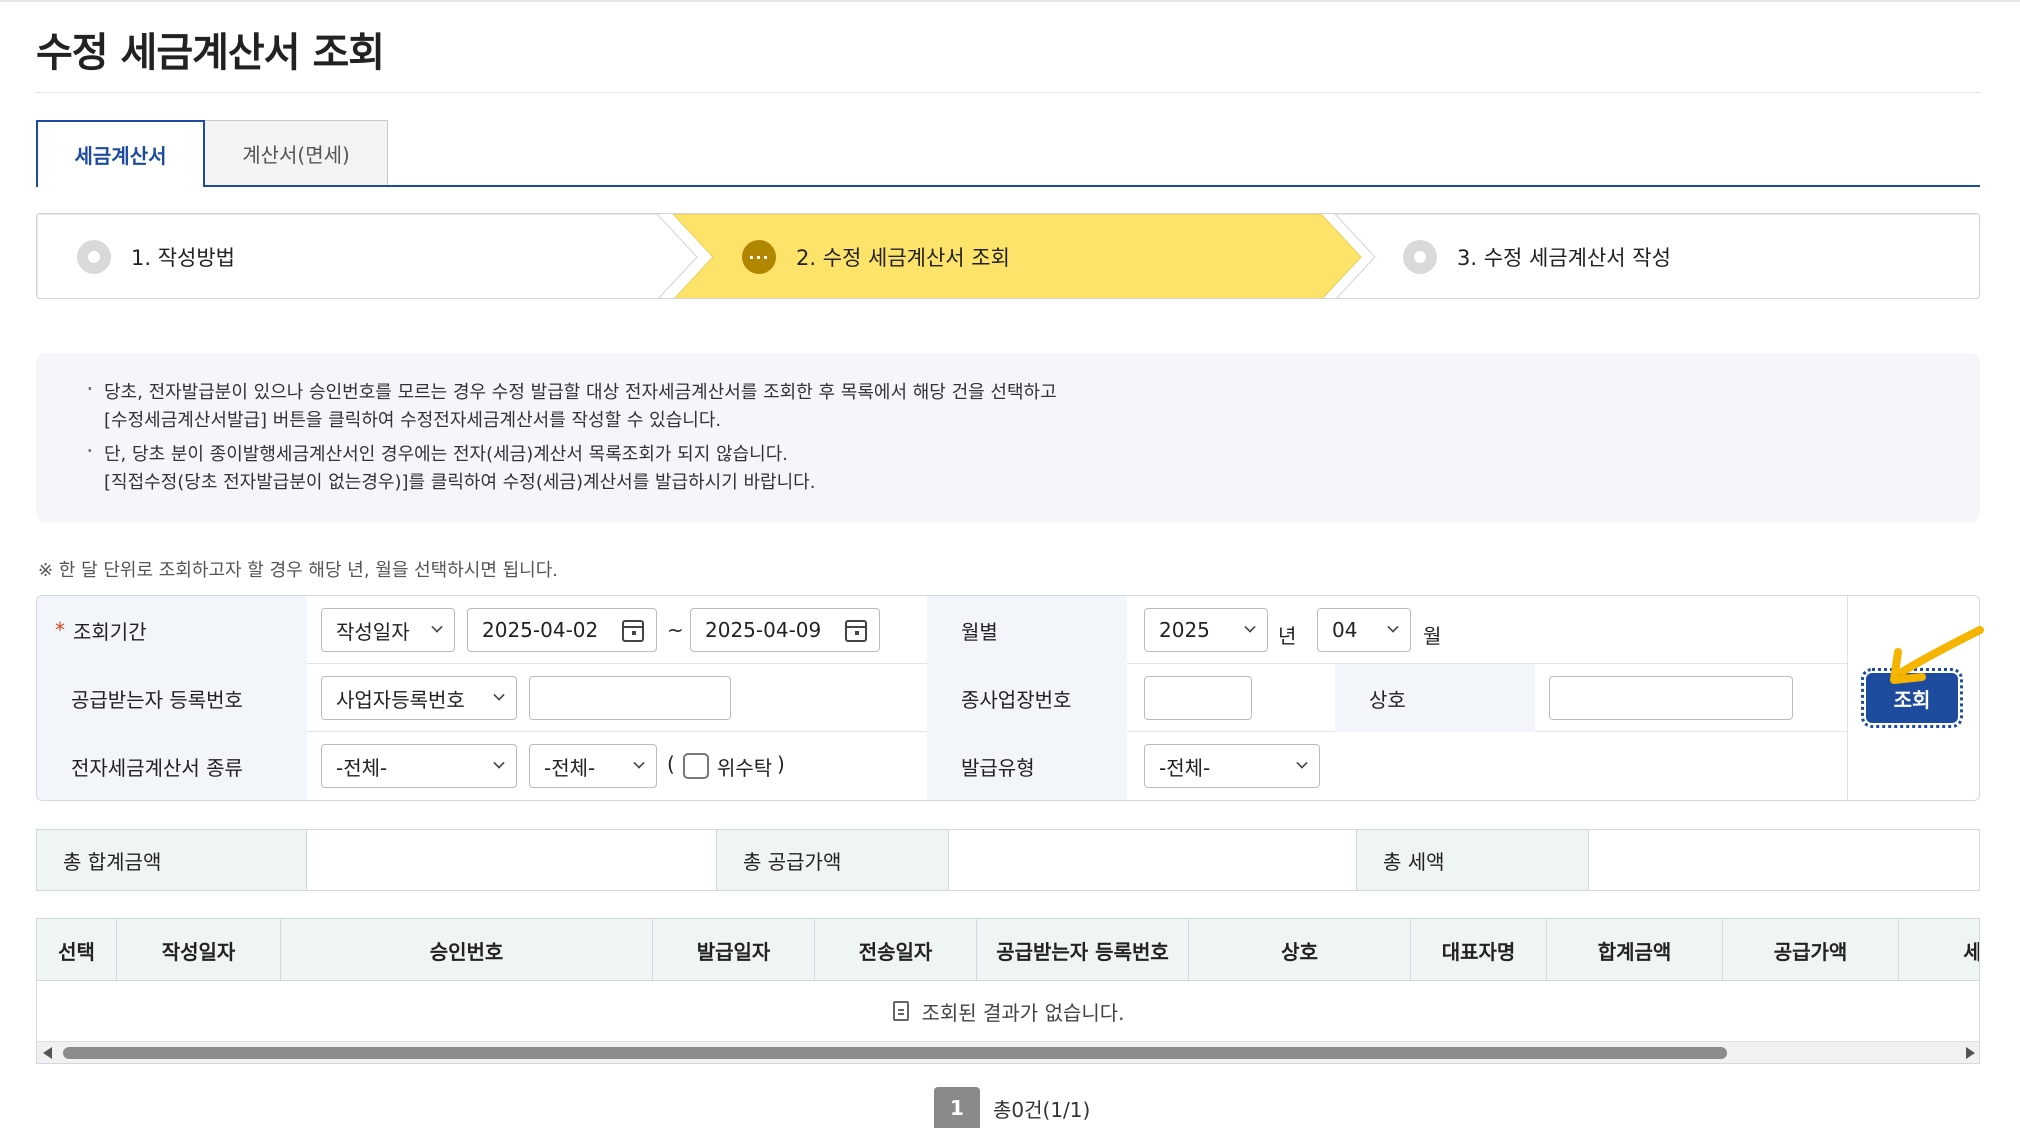 Image resolution: width=2020 pixels, height=1128 pixels. I want to click on empty-message: 조회된 결과가 없습니다., so click(1008, 1011).